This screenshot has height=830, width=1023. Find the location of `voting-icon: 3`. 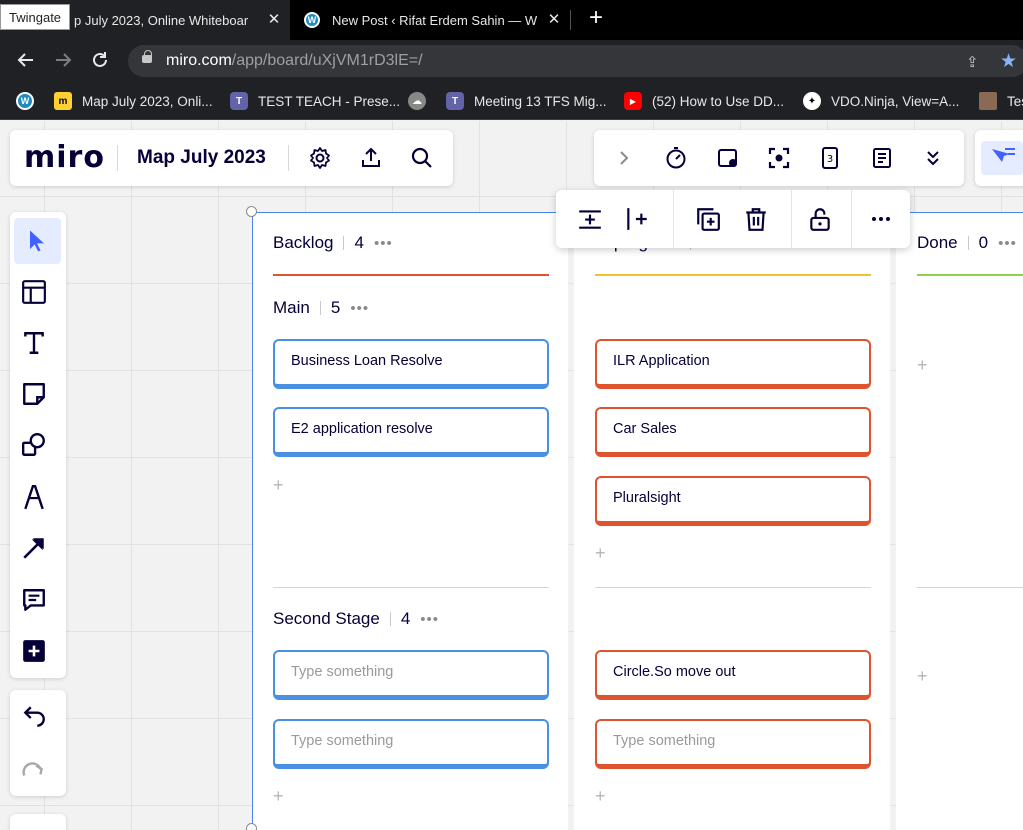

voting-icon: 3 is located at coordinates (830, 158).